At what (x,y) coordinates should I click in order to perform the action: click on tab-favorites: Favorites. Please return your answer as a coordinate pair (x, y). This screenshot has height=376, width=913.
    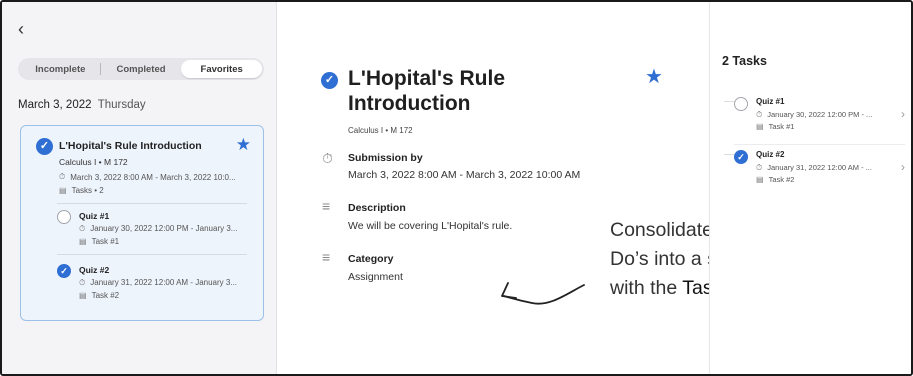
    Looking at the image, I should click on (222, 69).